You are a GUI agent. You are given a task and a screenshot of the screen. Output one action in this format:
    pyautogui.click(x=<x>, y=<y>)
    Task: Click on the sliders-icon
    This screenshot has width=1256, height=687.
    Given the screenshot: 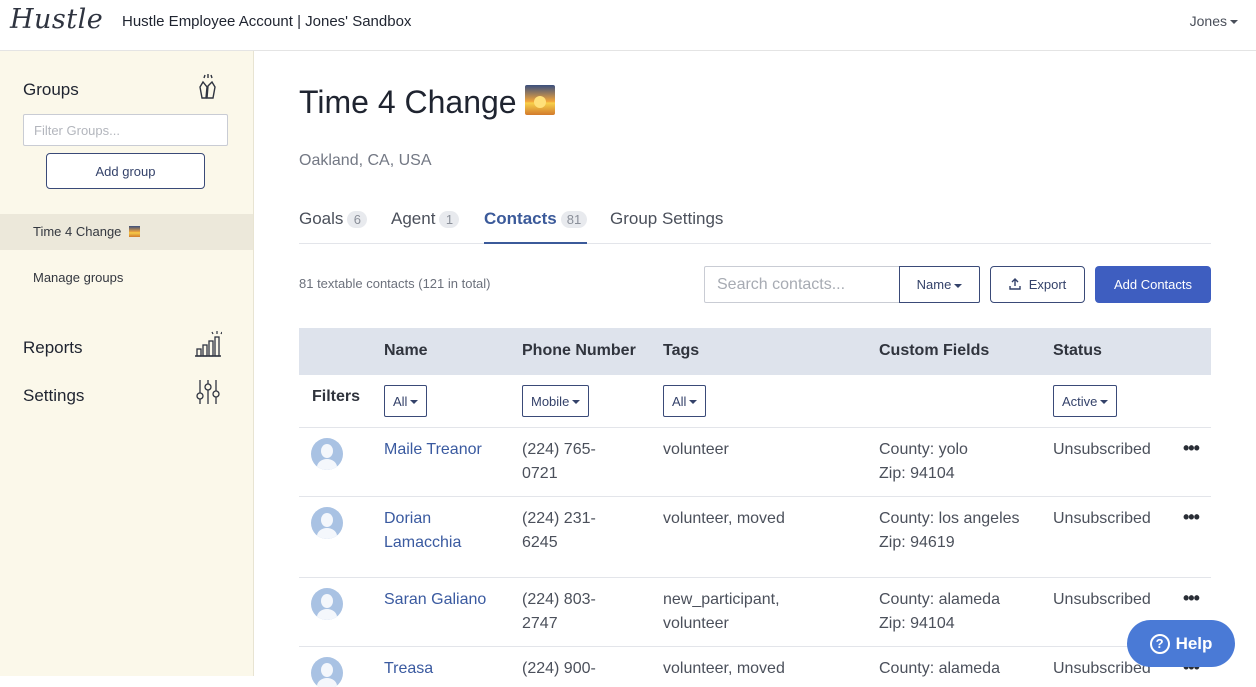 What is the action you would take?
    pyautogui.click(x=208, y=392)
    